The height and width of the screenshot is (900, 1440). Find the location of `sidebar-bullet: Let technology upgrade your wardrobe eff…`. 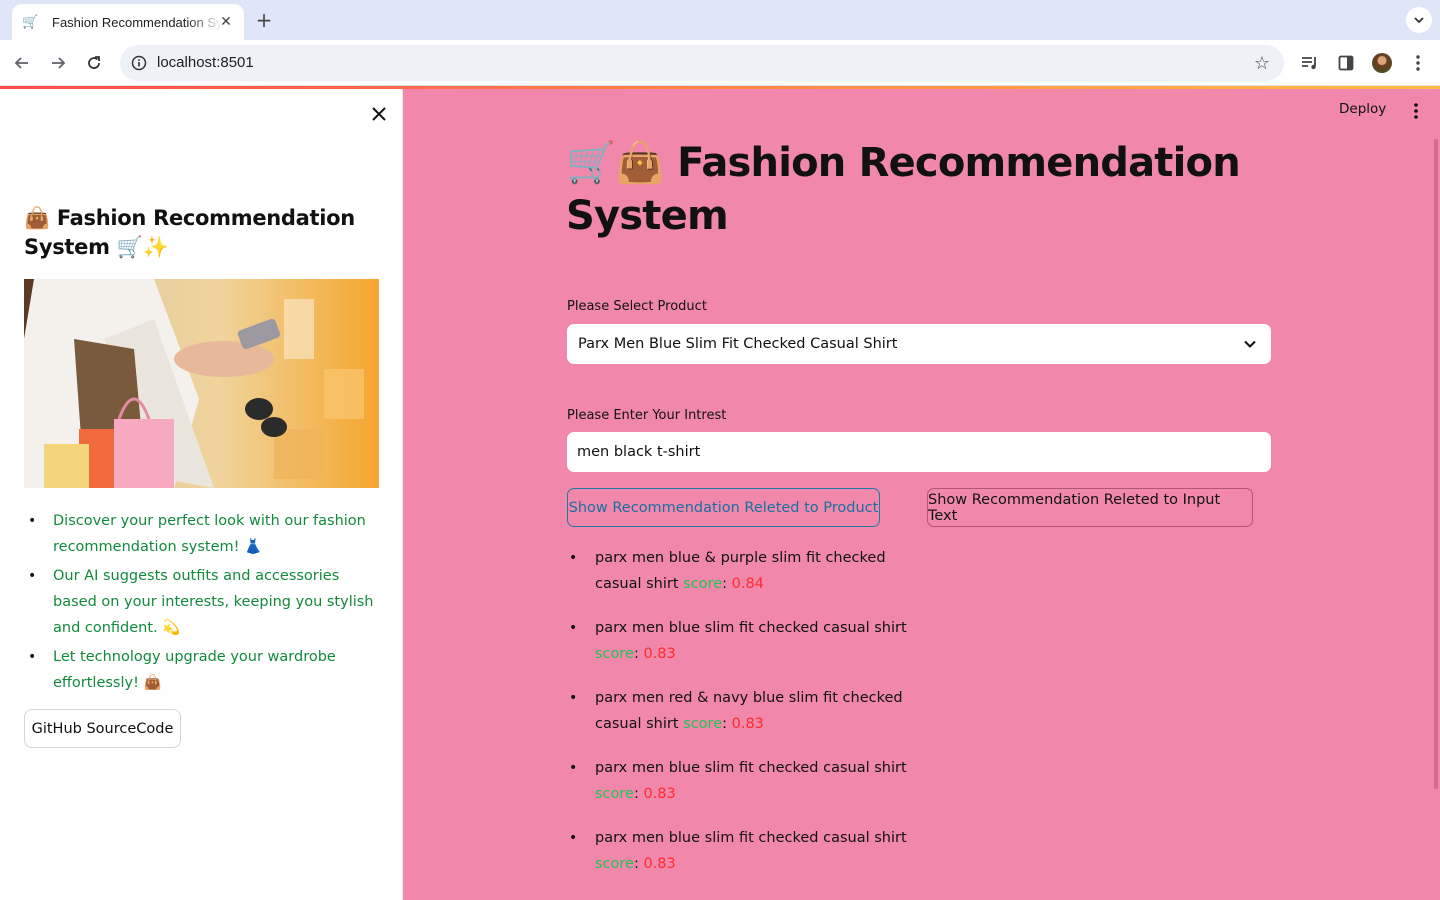

sidebar-bullet: Let technology upgrade your wardrobe eff… is located at coordinates (204, 670).